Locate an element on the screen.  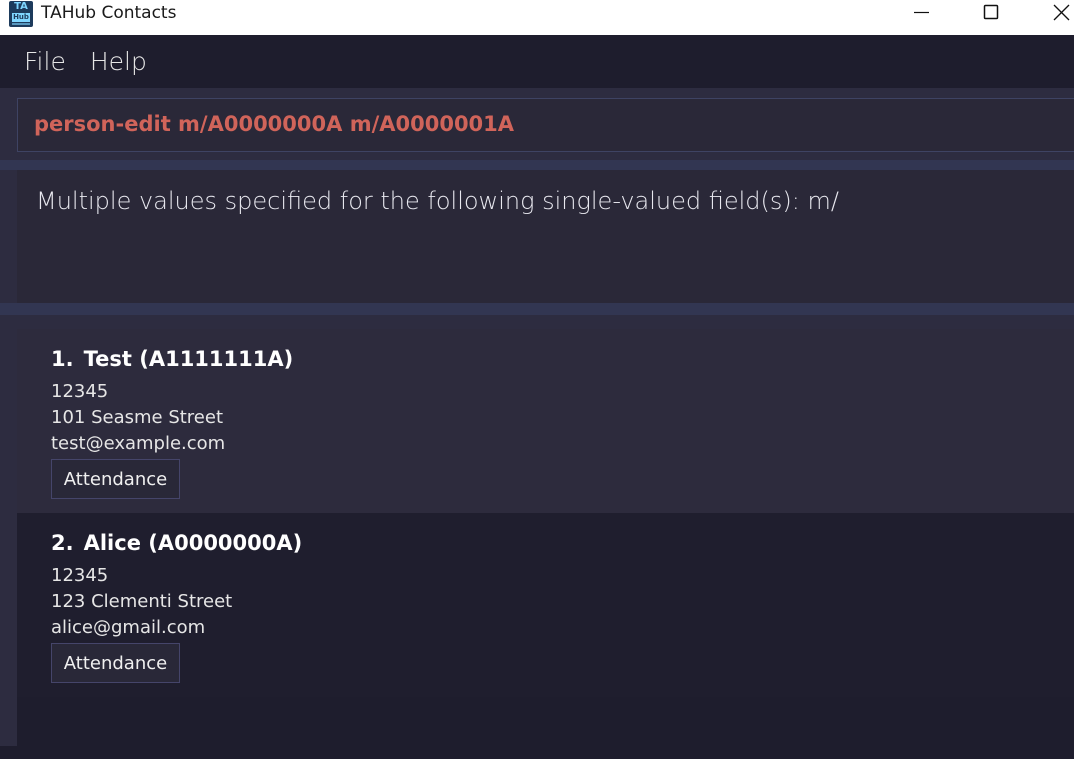
person-matric: (A0000000A) is located at coordinates (225, 543).